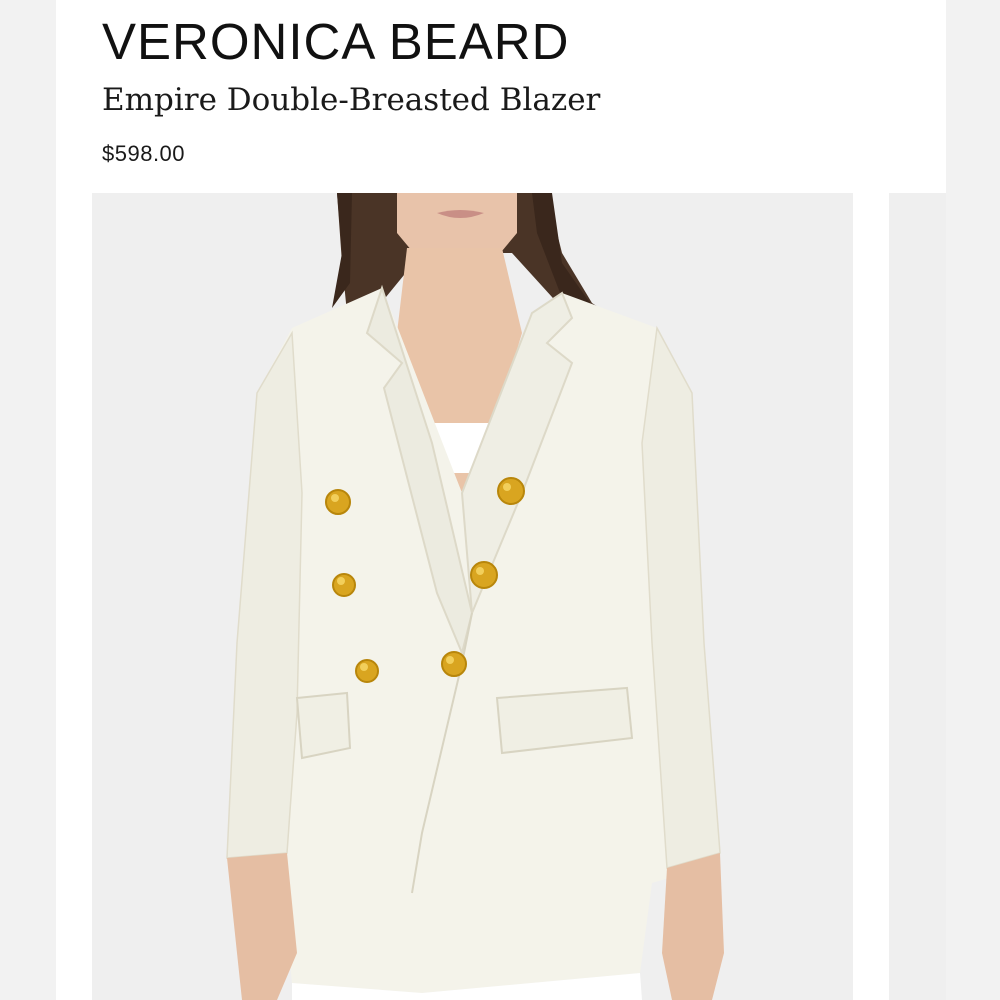 Image resolution: width=1000 pixels, height=1000 pixels. Describe the element at coordinates (144, 153) in the screenshot. I see `product-price: $598.00` at that location.